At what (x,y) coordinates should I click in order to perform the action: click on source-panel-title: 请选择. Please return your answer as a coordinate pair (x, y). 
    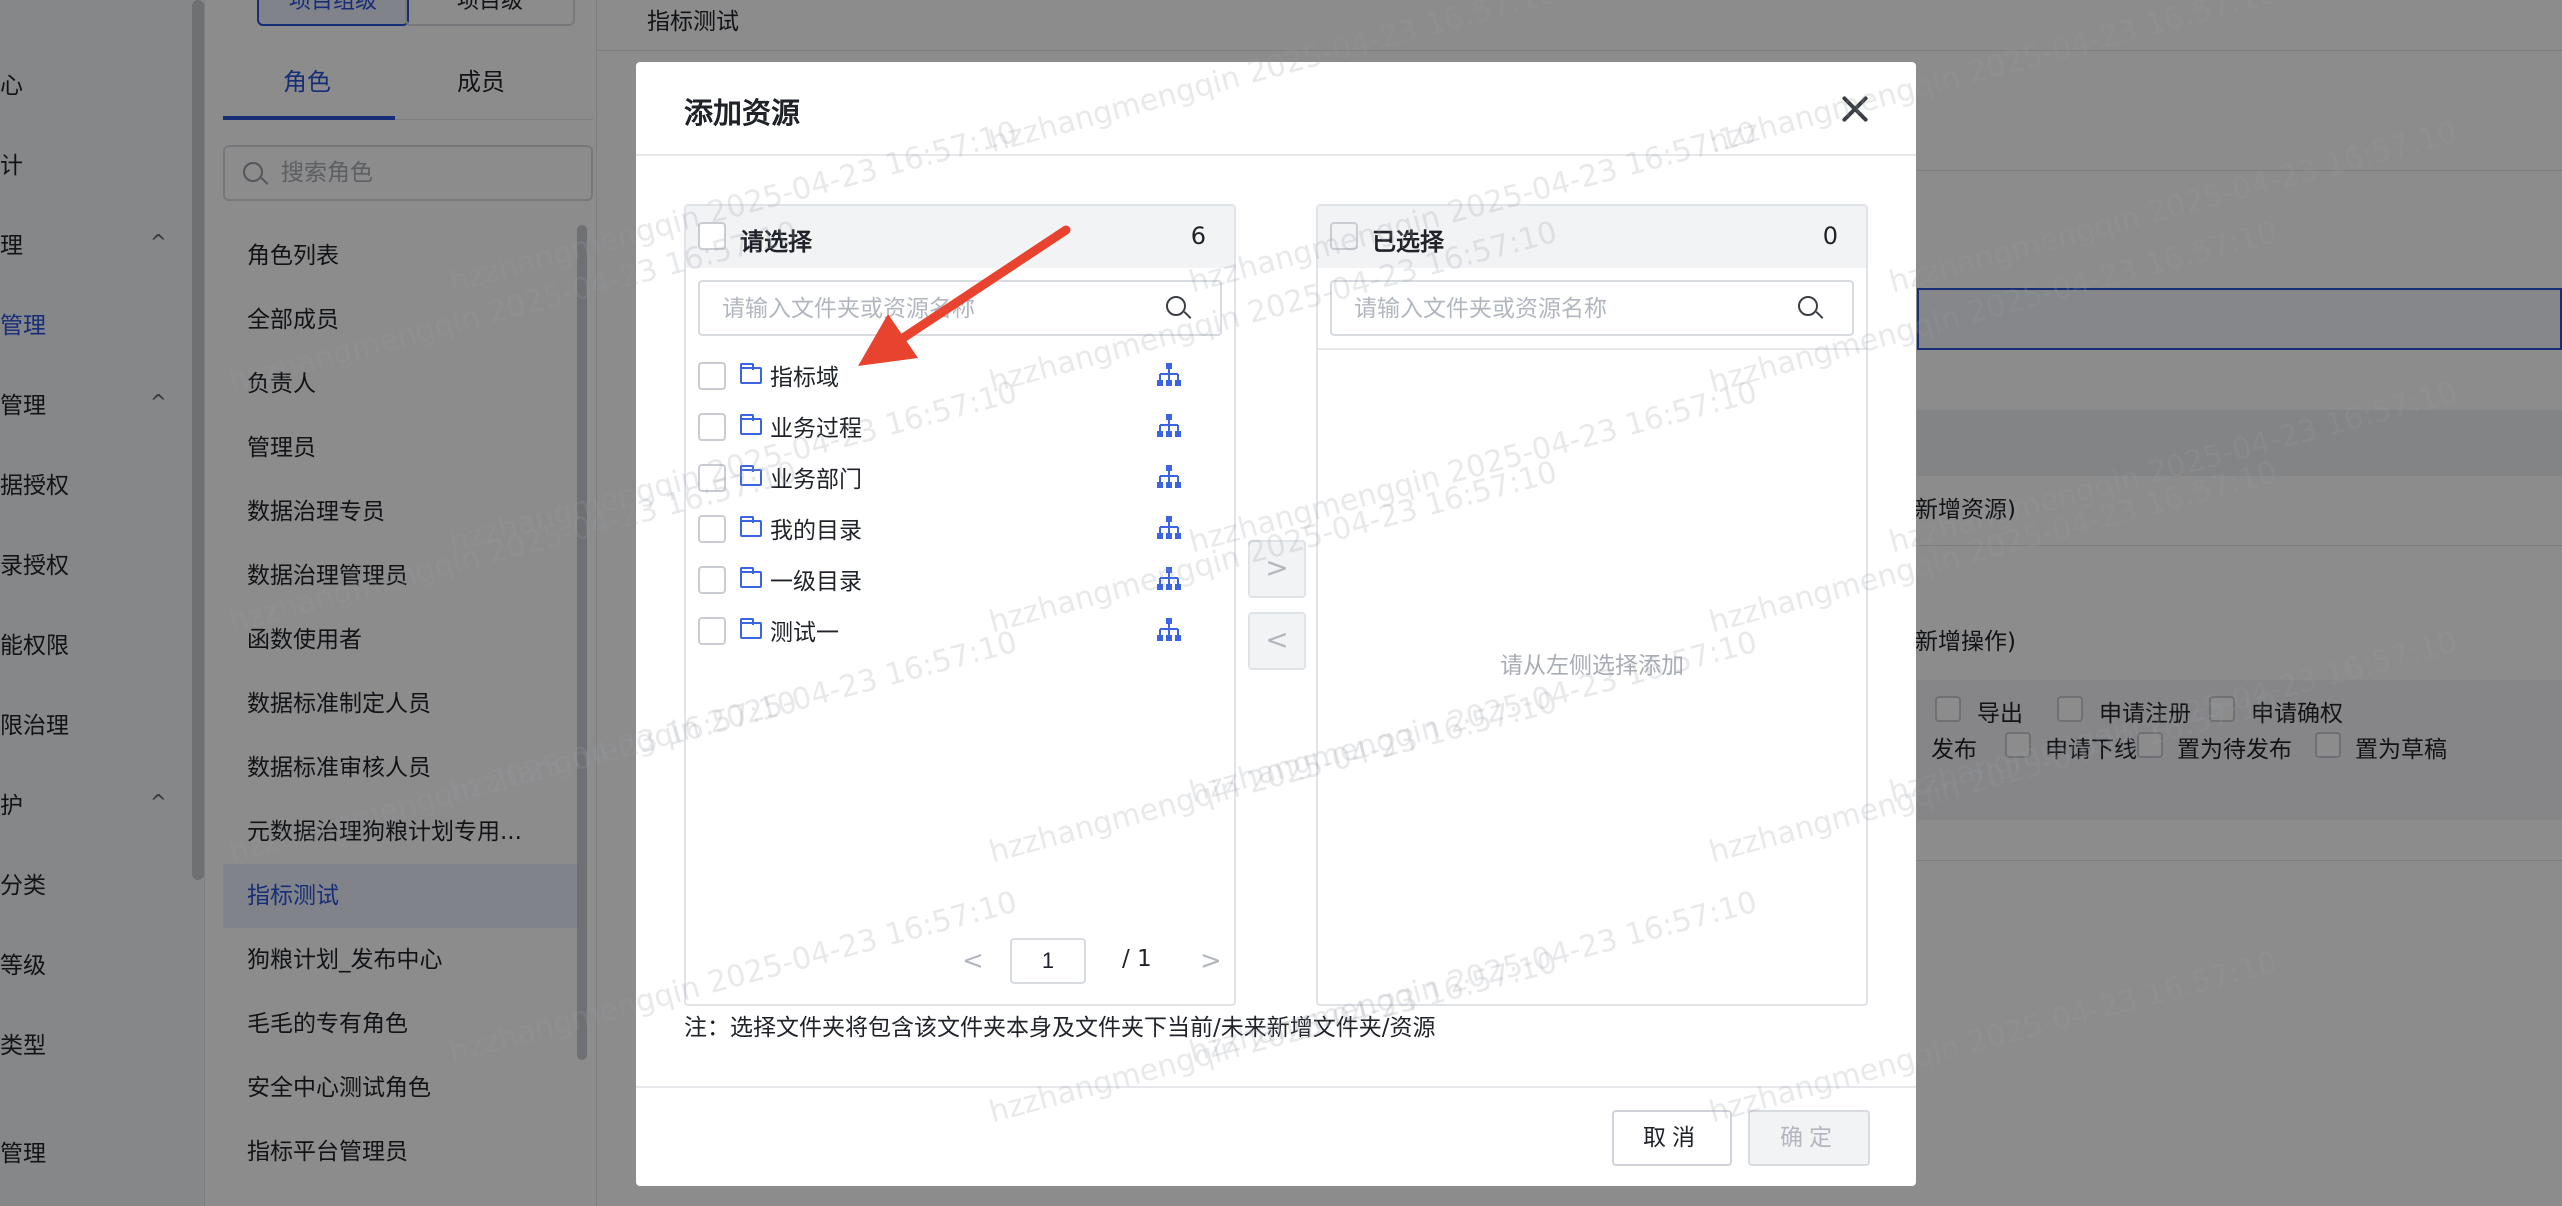
    Looking at the image, I should click on (776, 242).